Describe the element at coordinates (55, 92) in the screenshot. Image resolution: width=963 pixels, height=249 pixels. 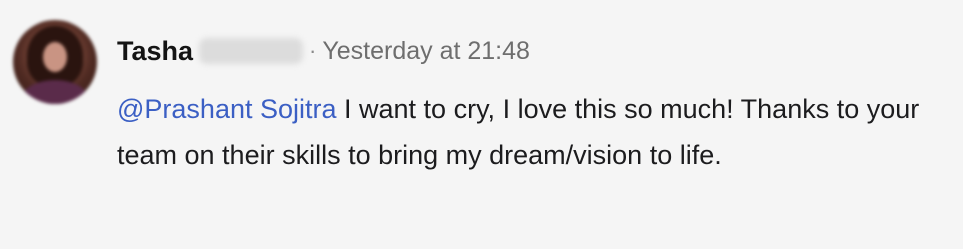
I see `avatar-shirt` at that location.